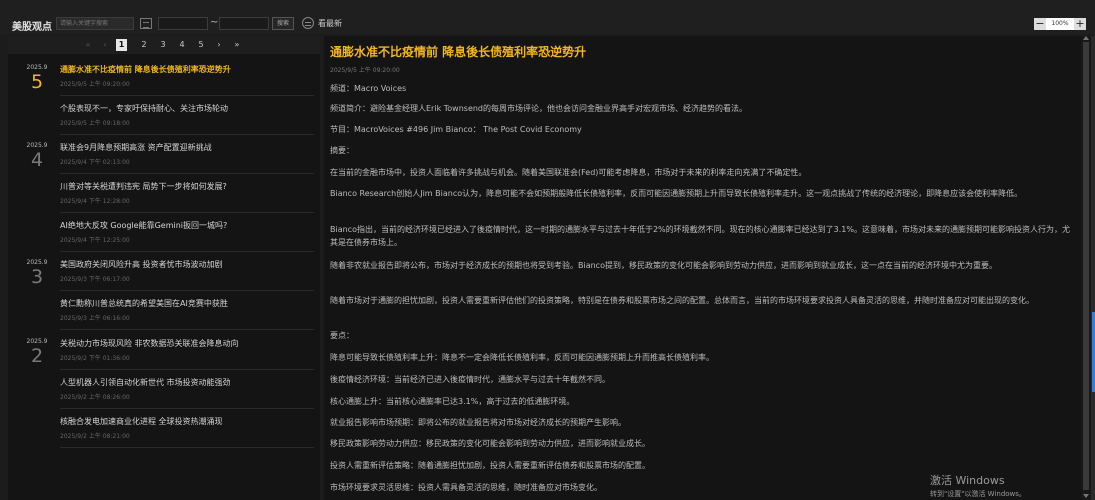 The width and height of the screenshot is (1095, 500). I want to click on prev-page-button: ‹, so click(105, 45).